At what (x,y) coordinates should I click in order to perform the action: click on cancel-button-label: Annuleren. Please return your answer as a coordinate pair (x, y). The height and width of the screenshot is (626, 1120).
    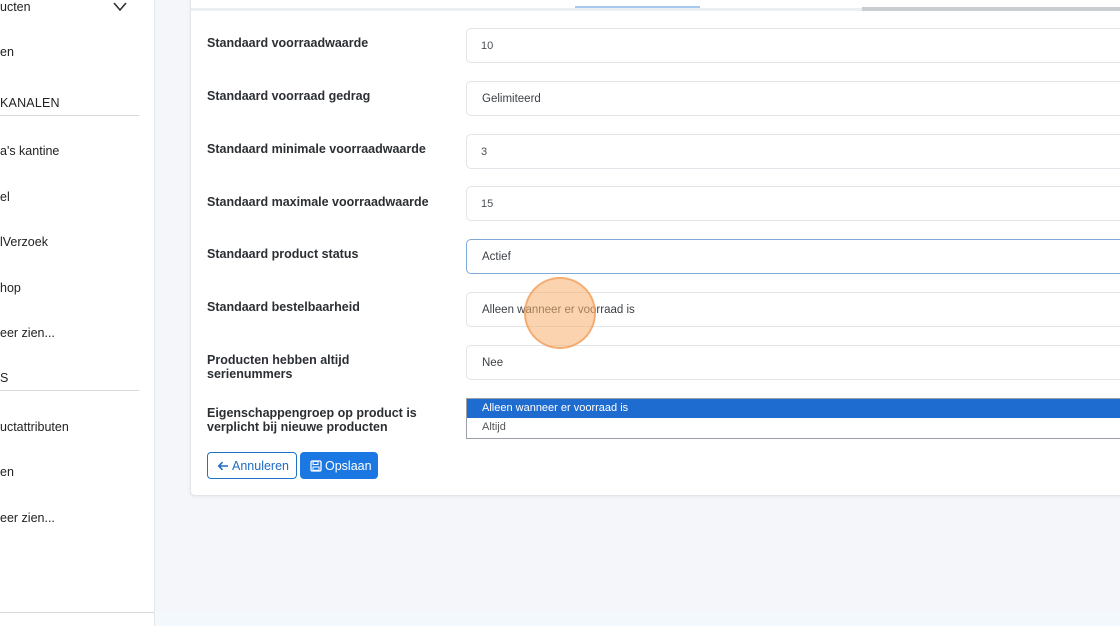
    Looking at the image, I should click on (260, 465).